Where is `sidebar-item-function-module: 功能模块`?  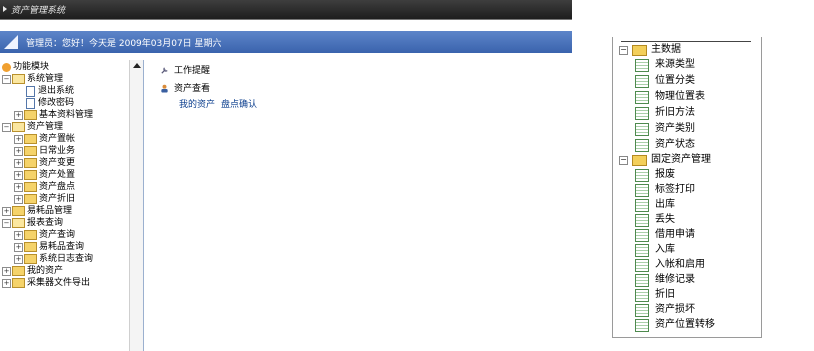 sidebar-item-function-module: 功能模块 is located at coordinates (25, 67).